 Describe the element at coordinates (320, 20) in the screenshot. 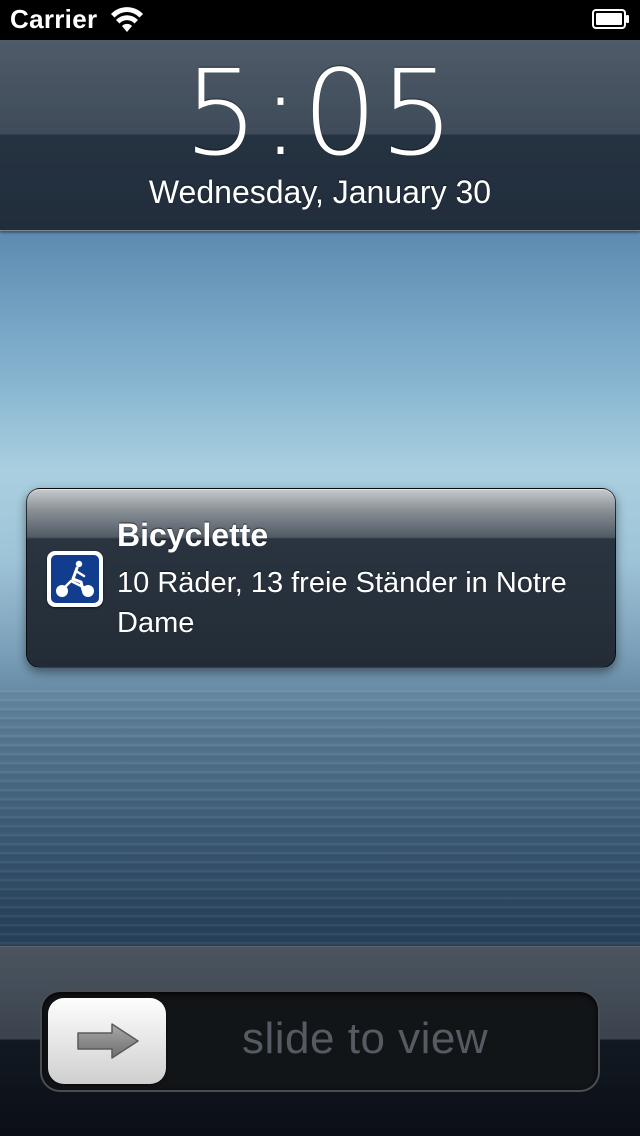

I see `status-bar: Carrier` at that location.